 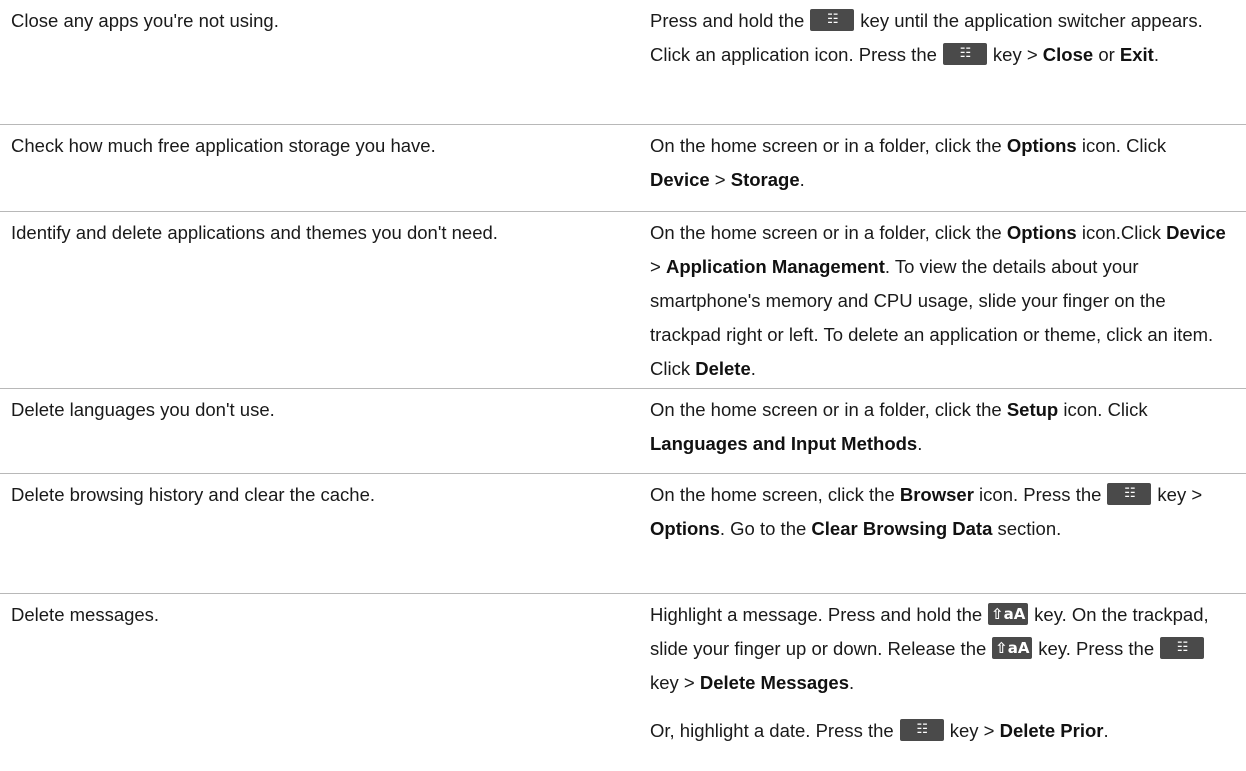 What do you see at coordinates (765, 179) in the screenshot?
I see `bold-term: Storage` at bounding box center [765, 179].